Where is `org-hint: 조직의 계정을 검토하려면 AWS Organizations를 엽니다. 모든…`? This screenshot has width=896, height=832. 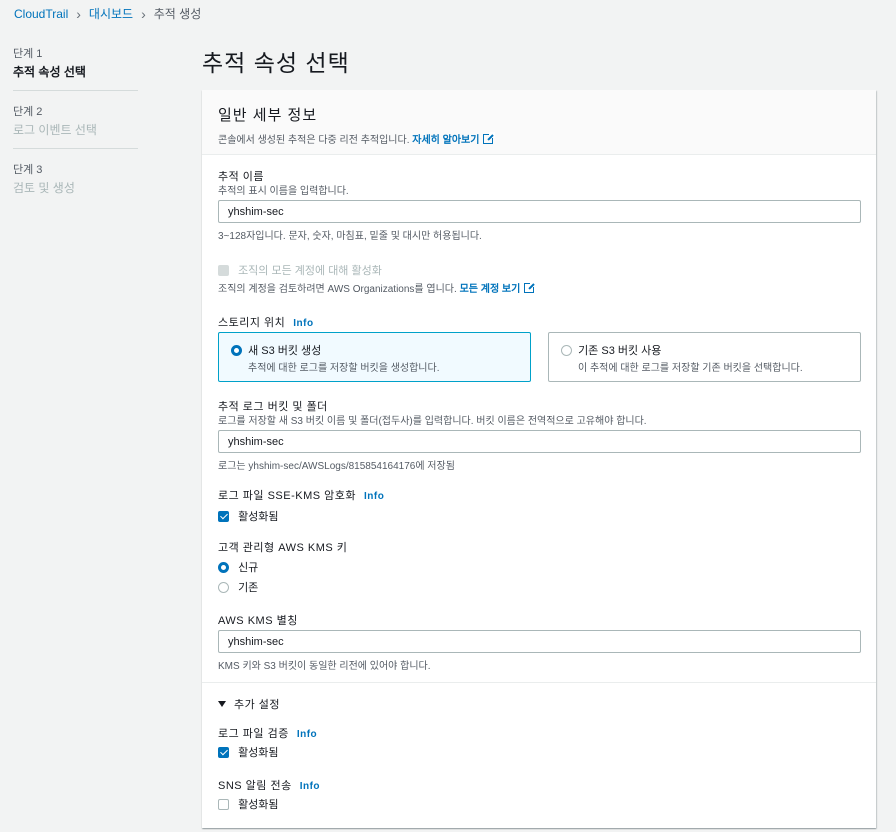
org-hint: 조직의 계정을 검토하려면 AWS Organizations를 엽니다. 모든… is located at coordinates (377, 287).